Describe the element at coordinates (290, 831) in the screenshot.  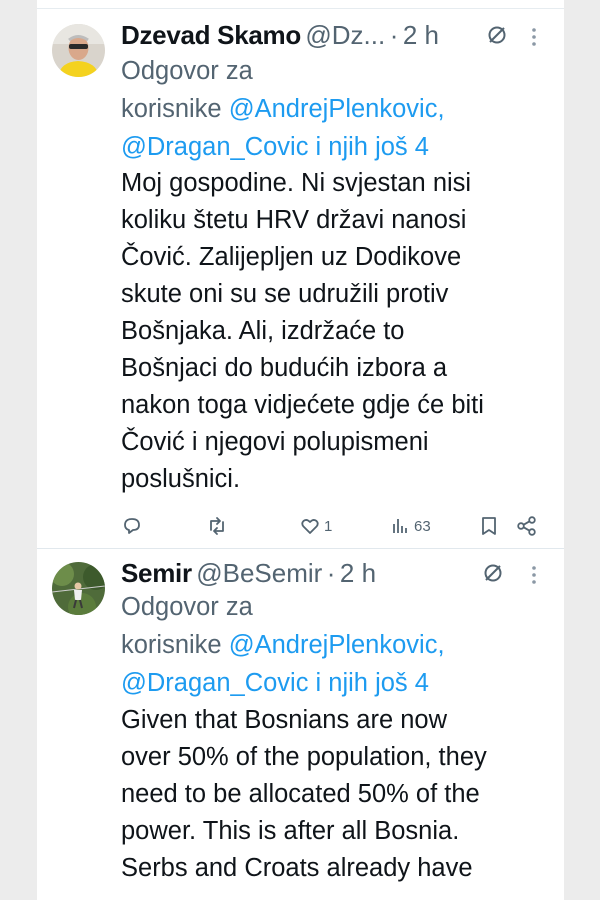
I see `body-line: power. This is after all Bosnia.` at that location.